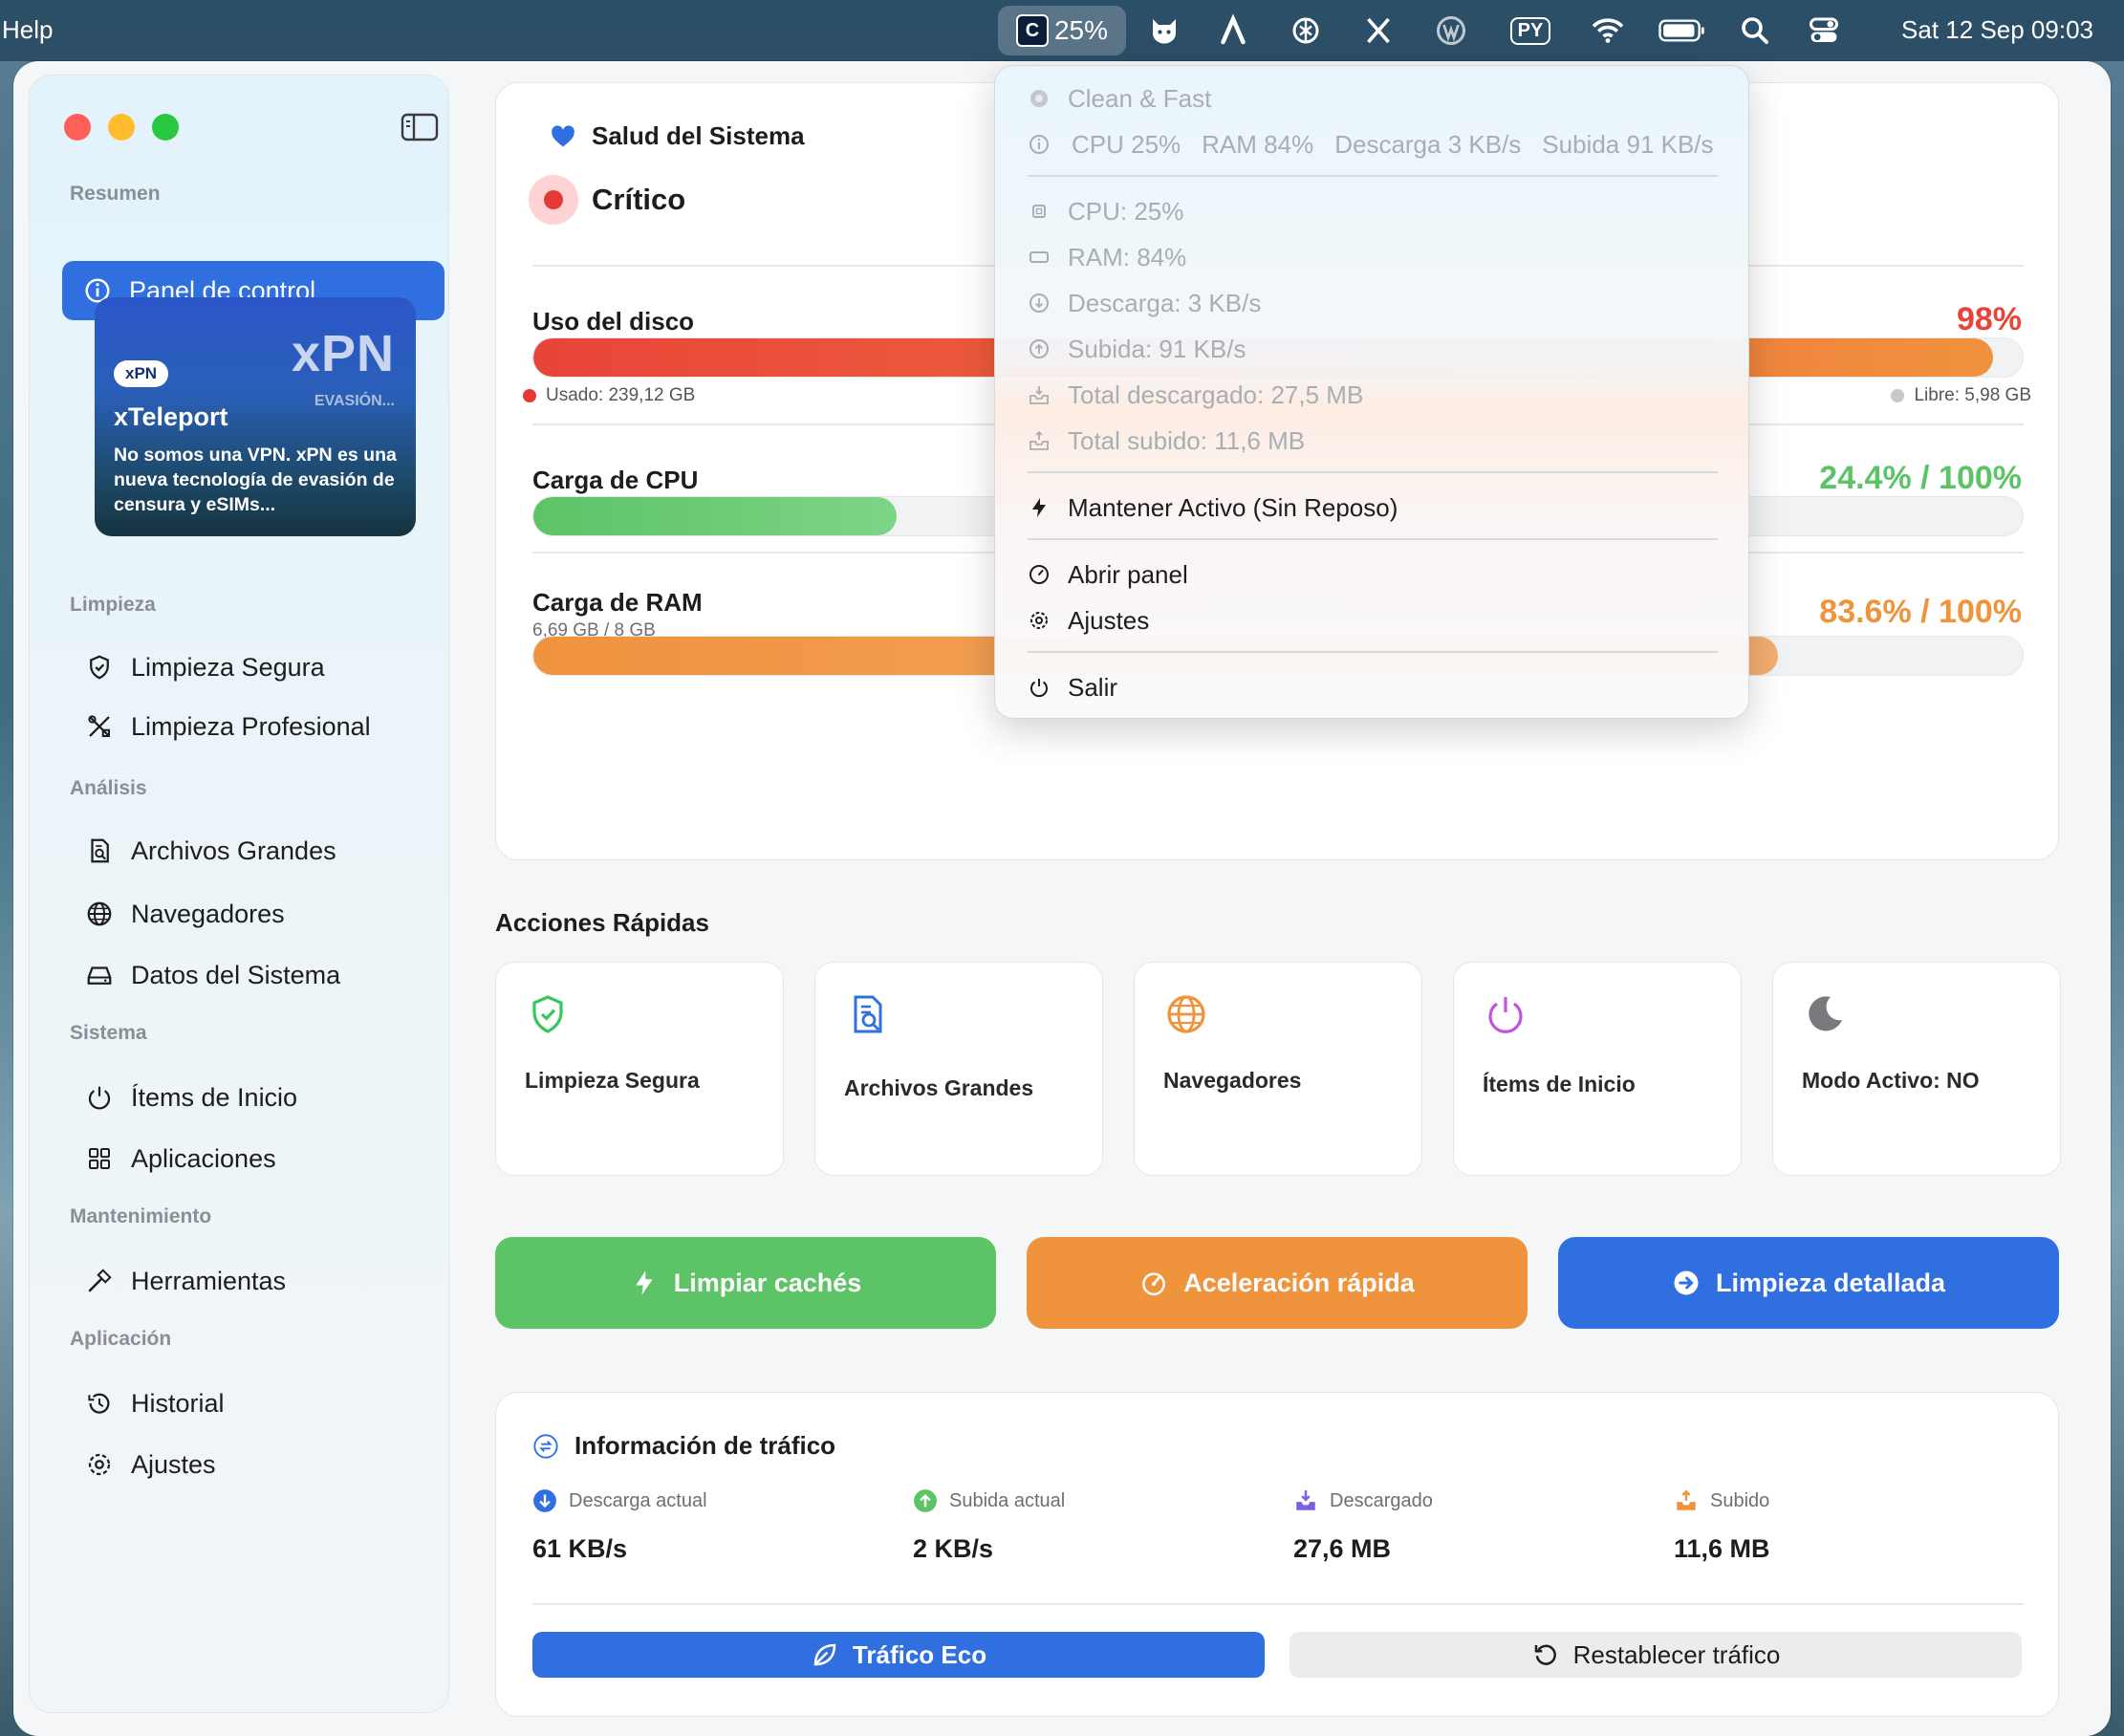 Image resolution: width=2124 pixels, height=1736 pixels. Describe the element at coordinates (698, 135) in the screenshot. I see `health-title-text: Salud del Sistema` at that location.